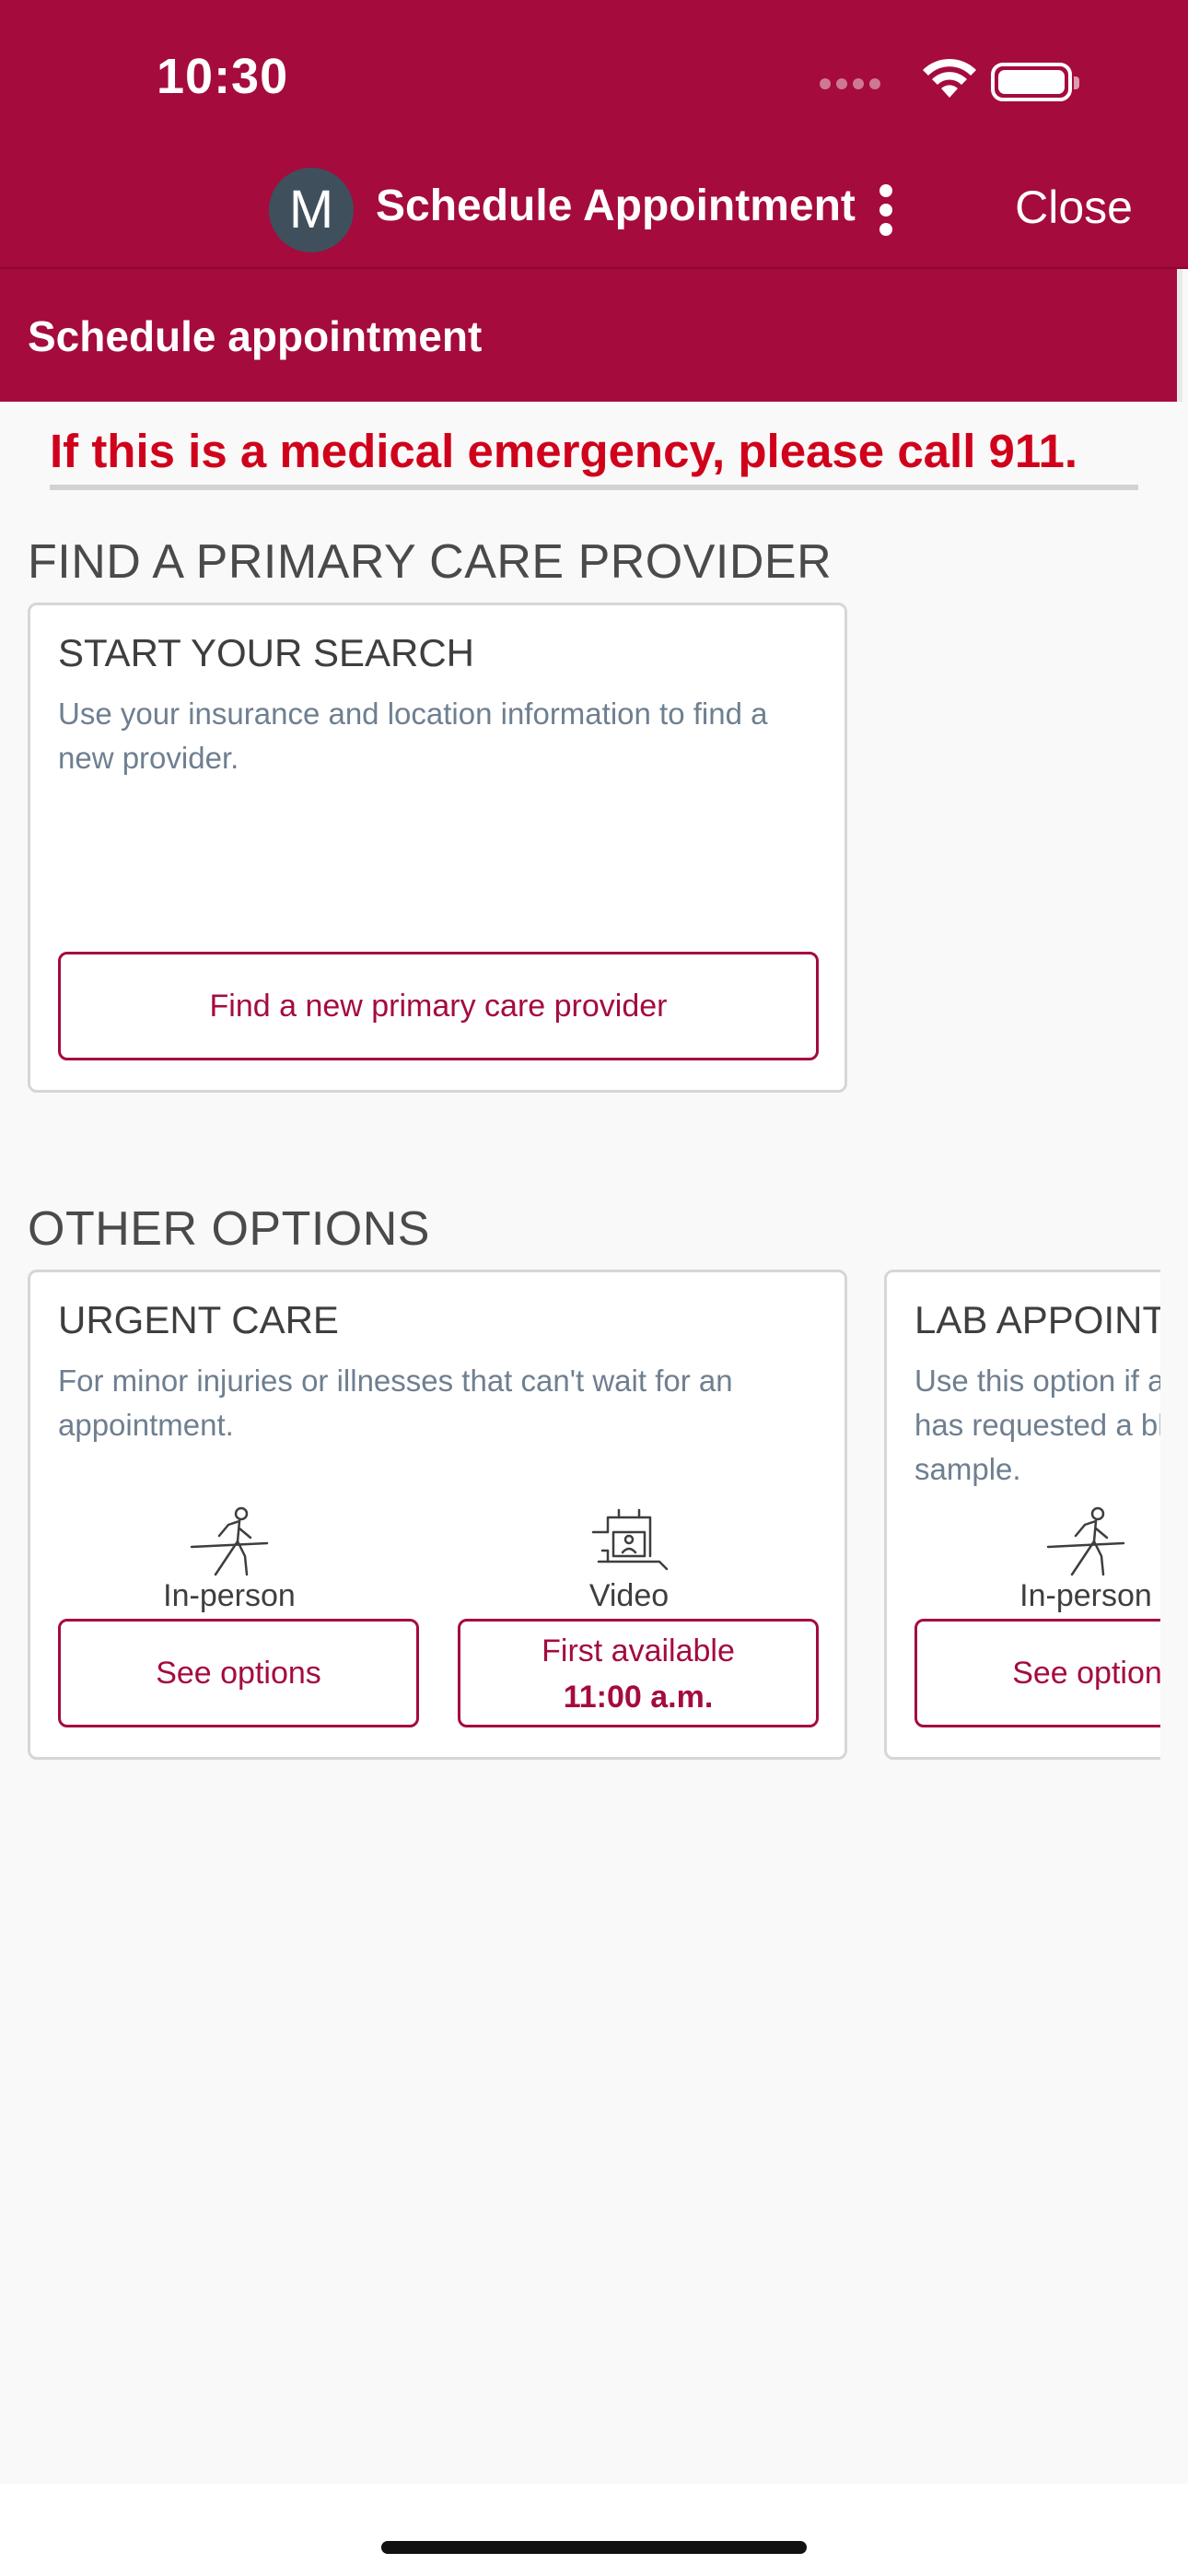 The height and width of the screenshot is (2576, 1188). I want to click on lab-in-person-see-options-button: See options, so click(1037, 1673).